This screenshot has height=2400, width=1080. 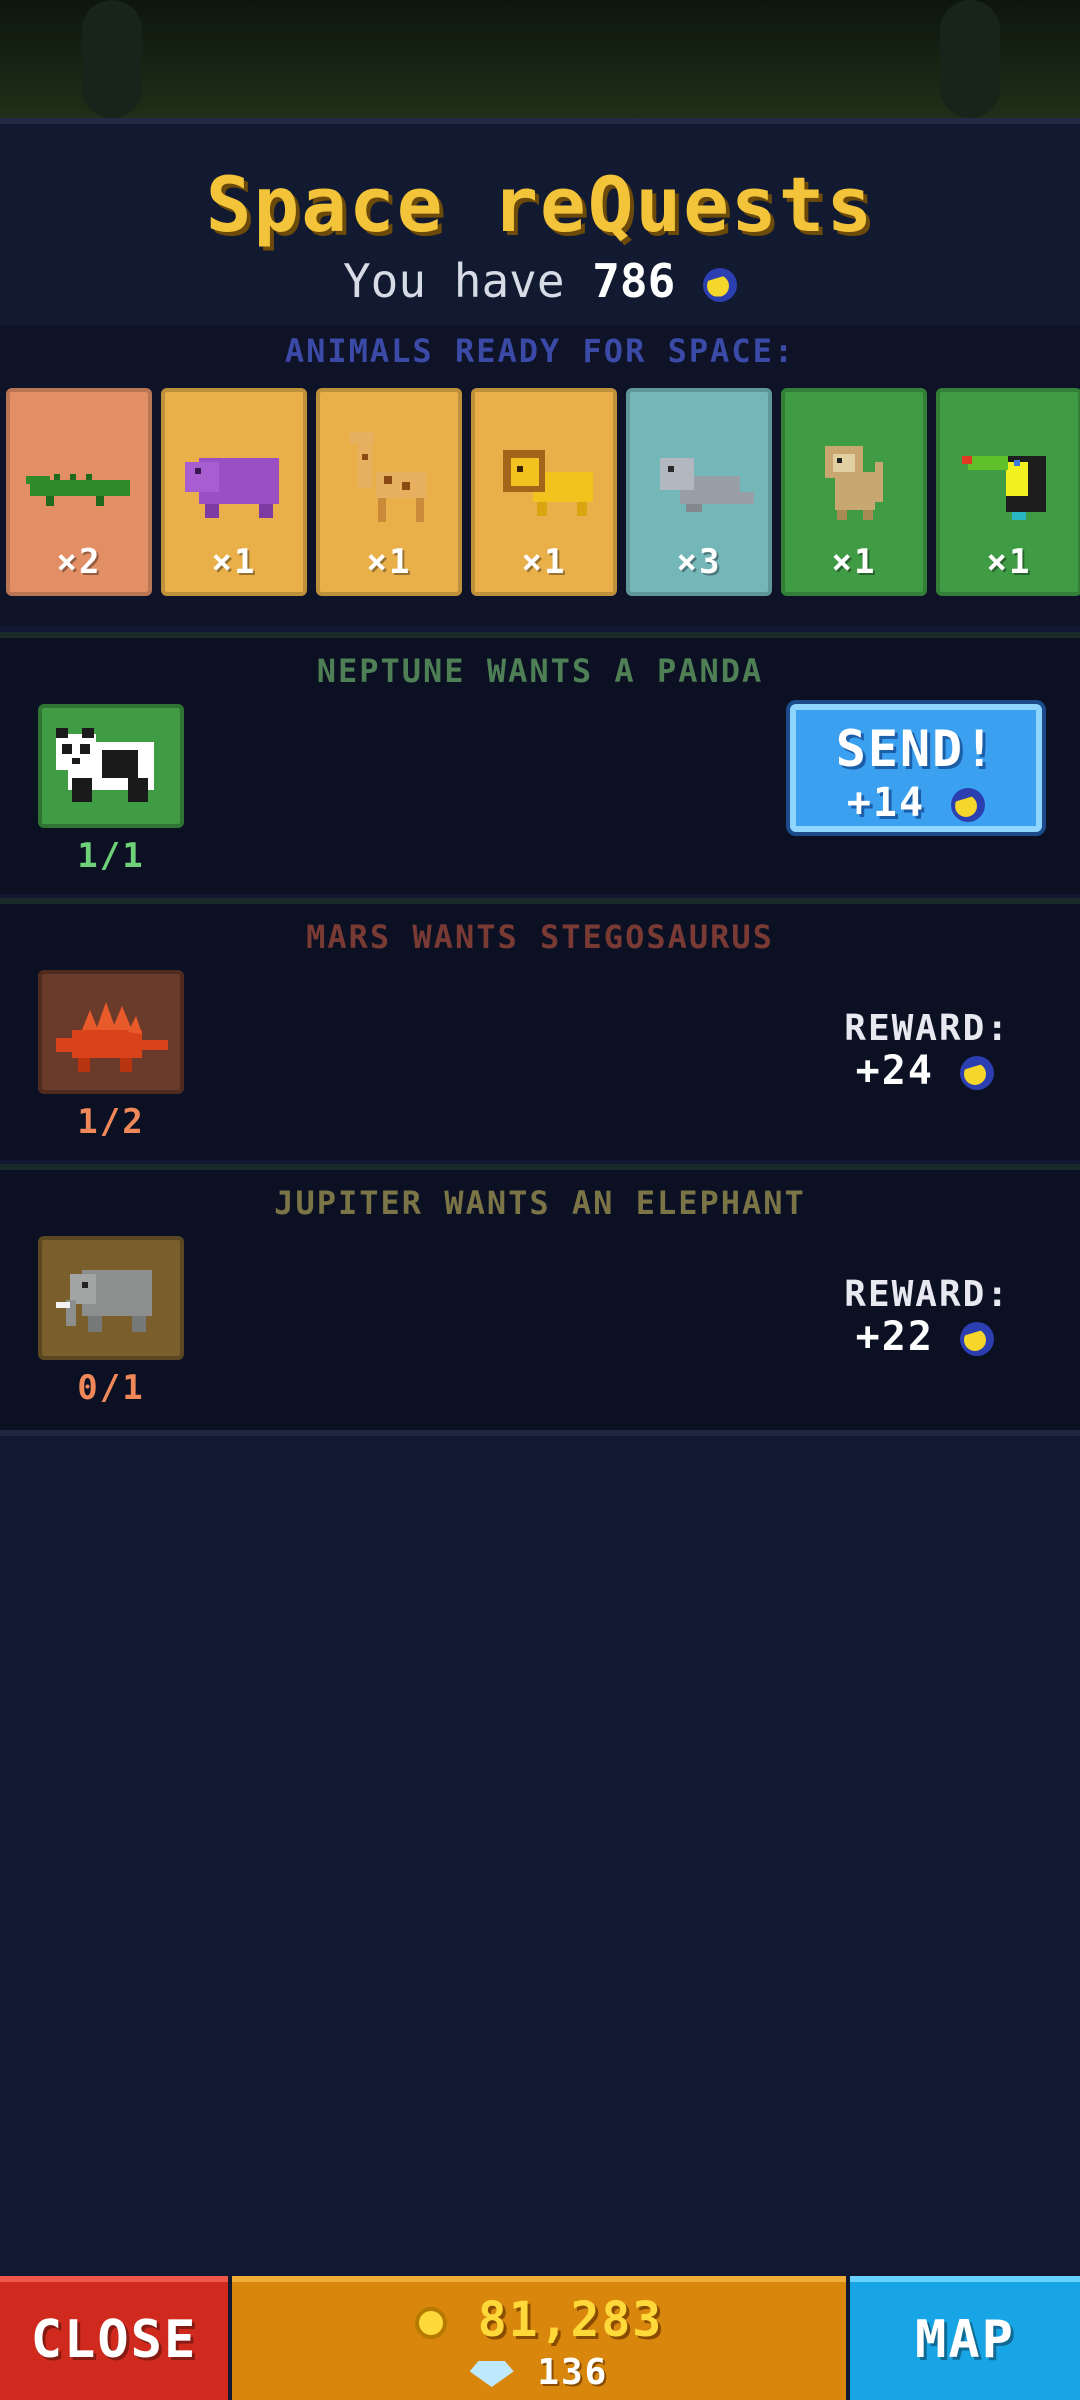 I want to click on animal-card: ×3, so click(x=699, y=492).